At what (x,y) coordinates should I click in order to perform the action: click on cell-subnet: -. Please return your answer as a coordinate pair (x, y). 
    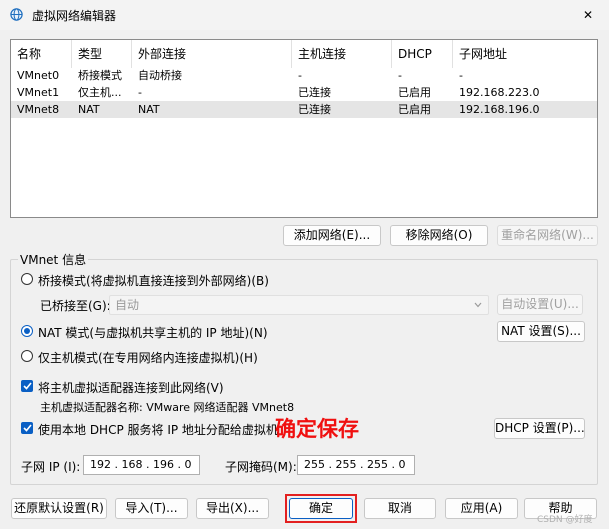
    Looking at the image, I should click on (461, 75).